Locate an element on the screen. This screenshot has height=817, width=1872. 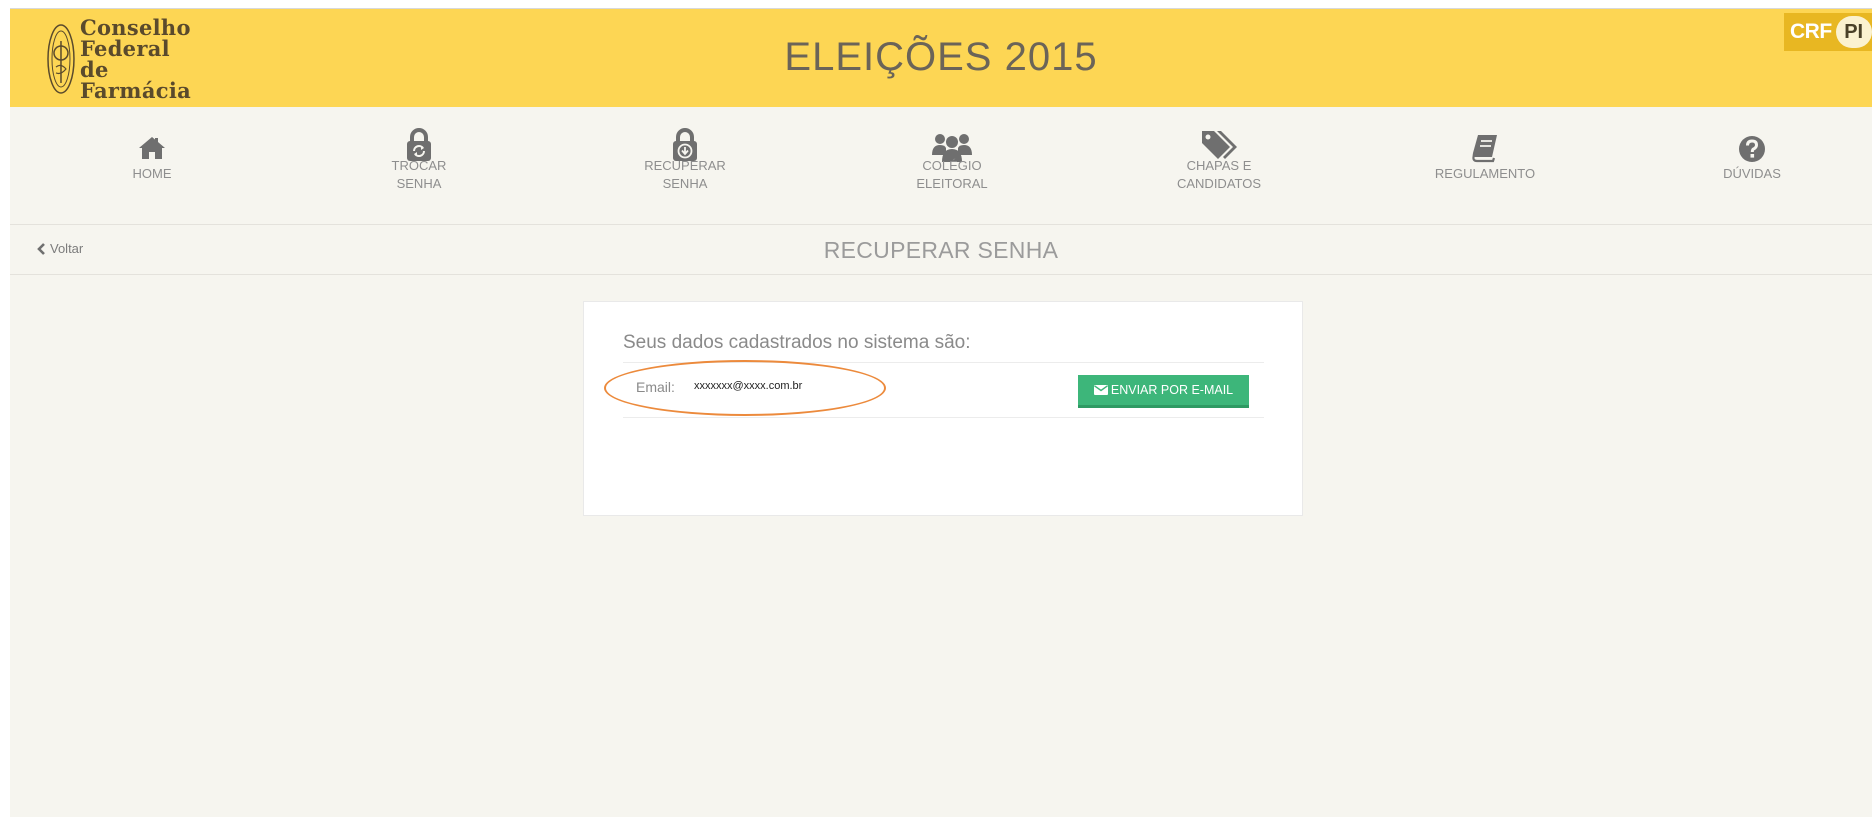
nav-item-duvidas: DÚVIDAS is located at coordinates (1752, 166).